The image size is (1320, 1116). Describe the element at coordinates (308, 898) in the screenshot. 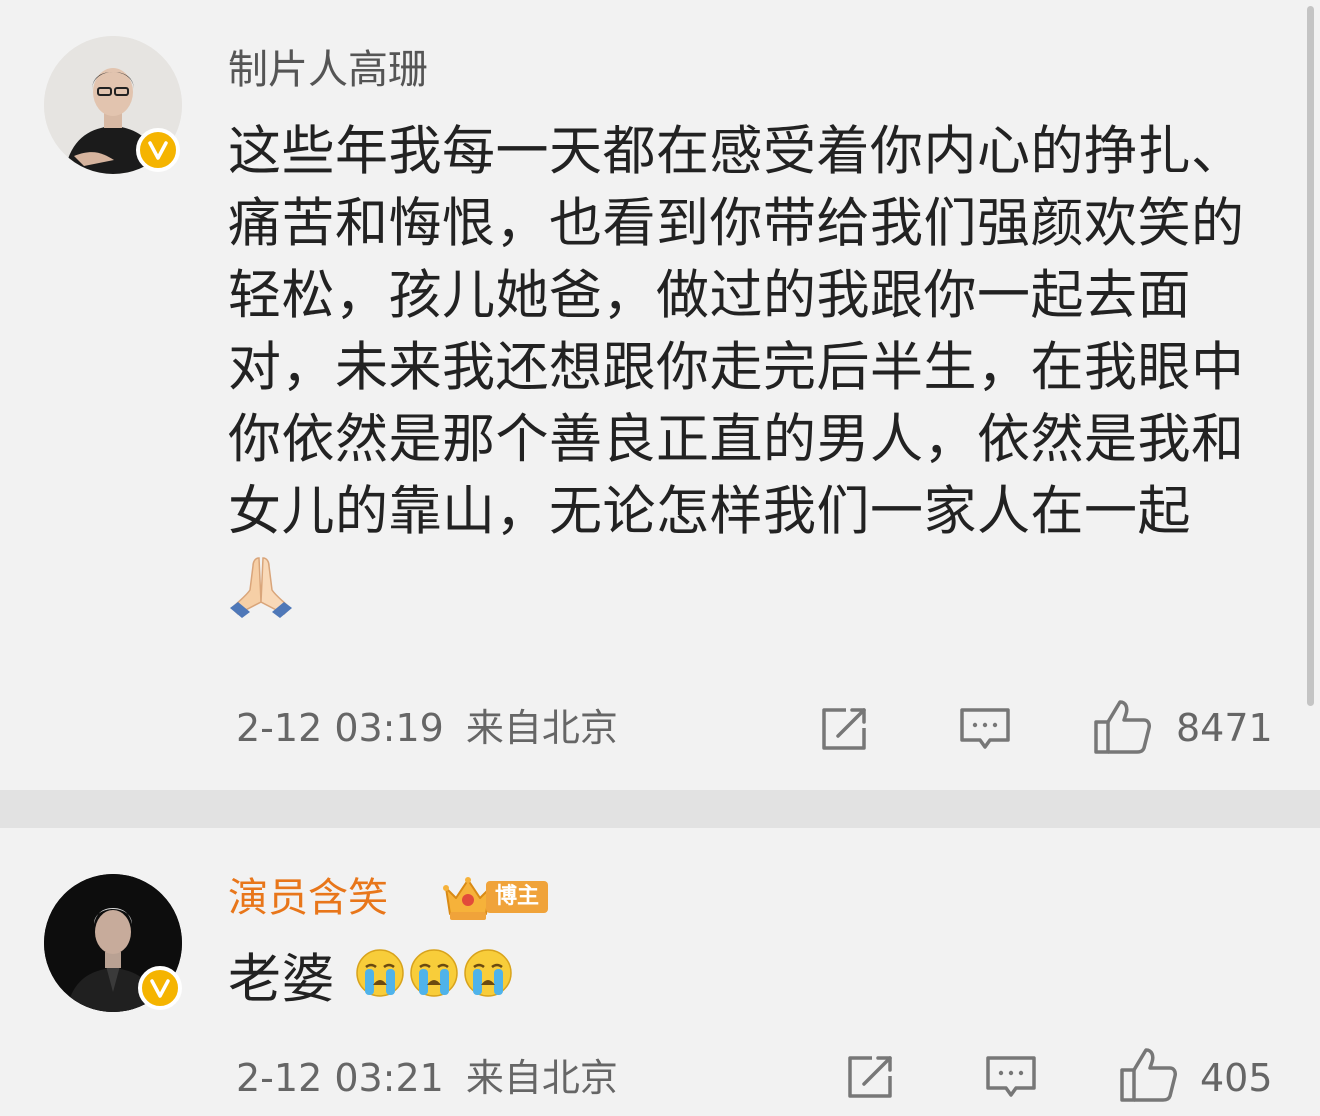

I see `username: 演员含笑` at that location.